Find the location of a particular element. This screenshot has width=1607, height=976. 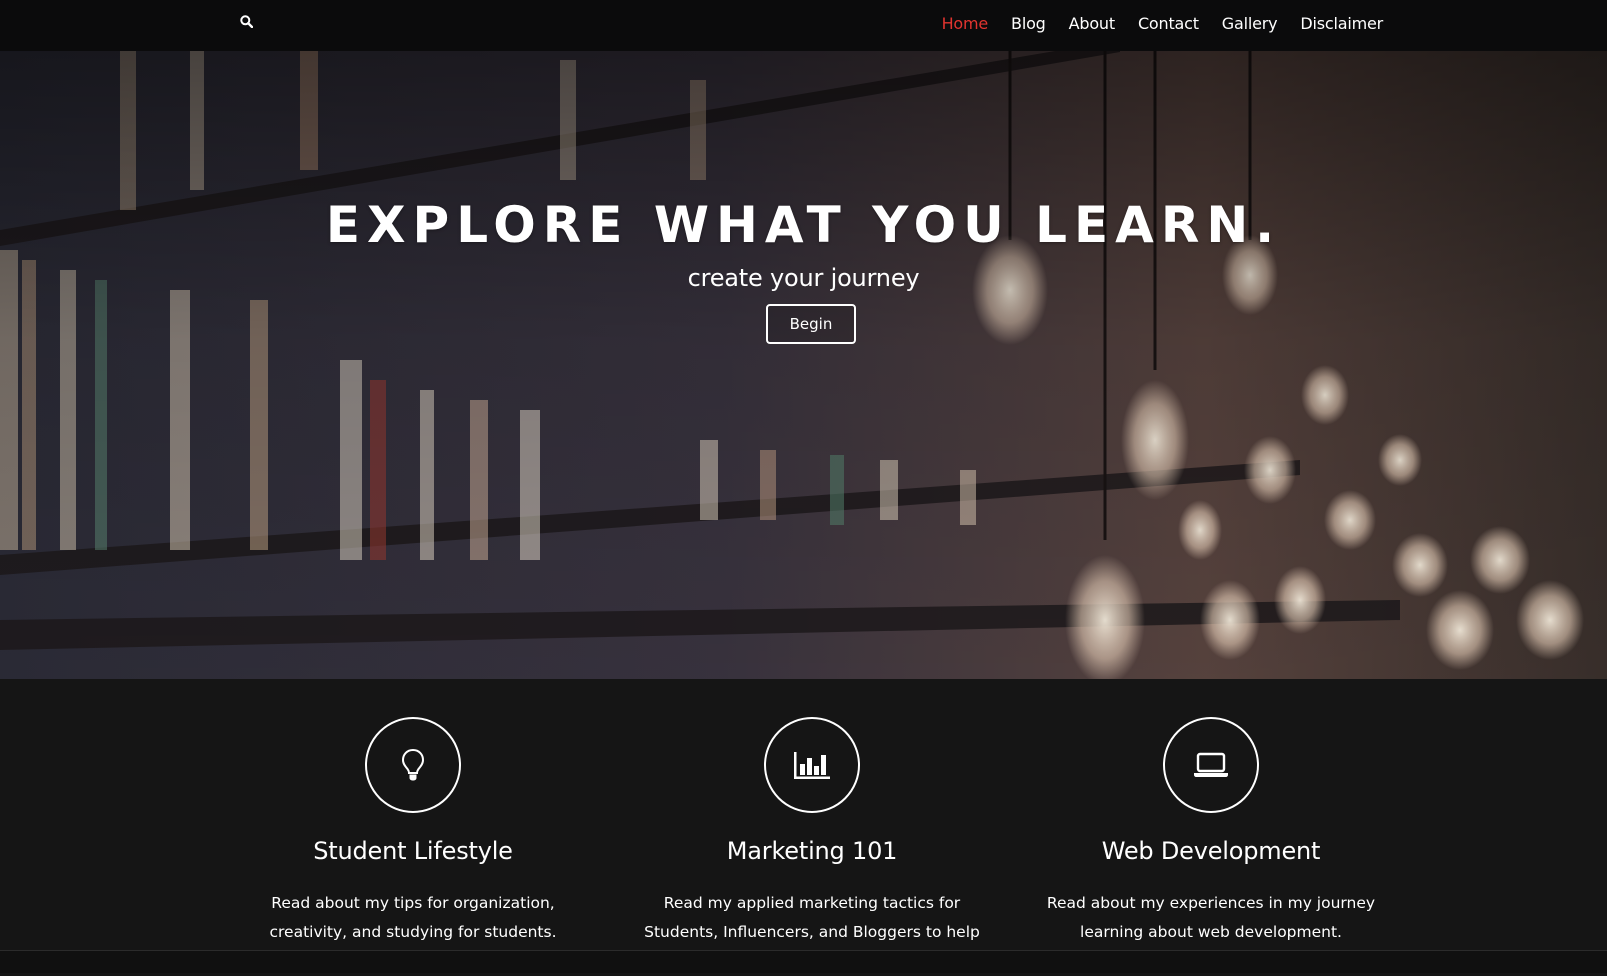

search-icon is located at coordinates (246, 21).